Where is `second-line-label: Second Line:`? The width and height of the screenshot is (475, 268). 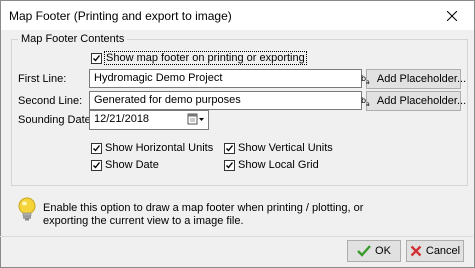
second-line-label: Second Line: is located at coordinates (50, 101).